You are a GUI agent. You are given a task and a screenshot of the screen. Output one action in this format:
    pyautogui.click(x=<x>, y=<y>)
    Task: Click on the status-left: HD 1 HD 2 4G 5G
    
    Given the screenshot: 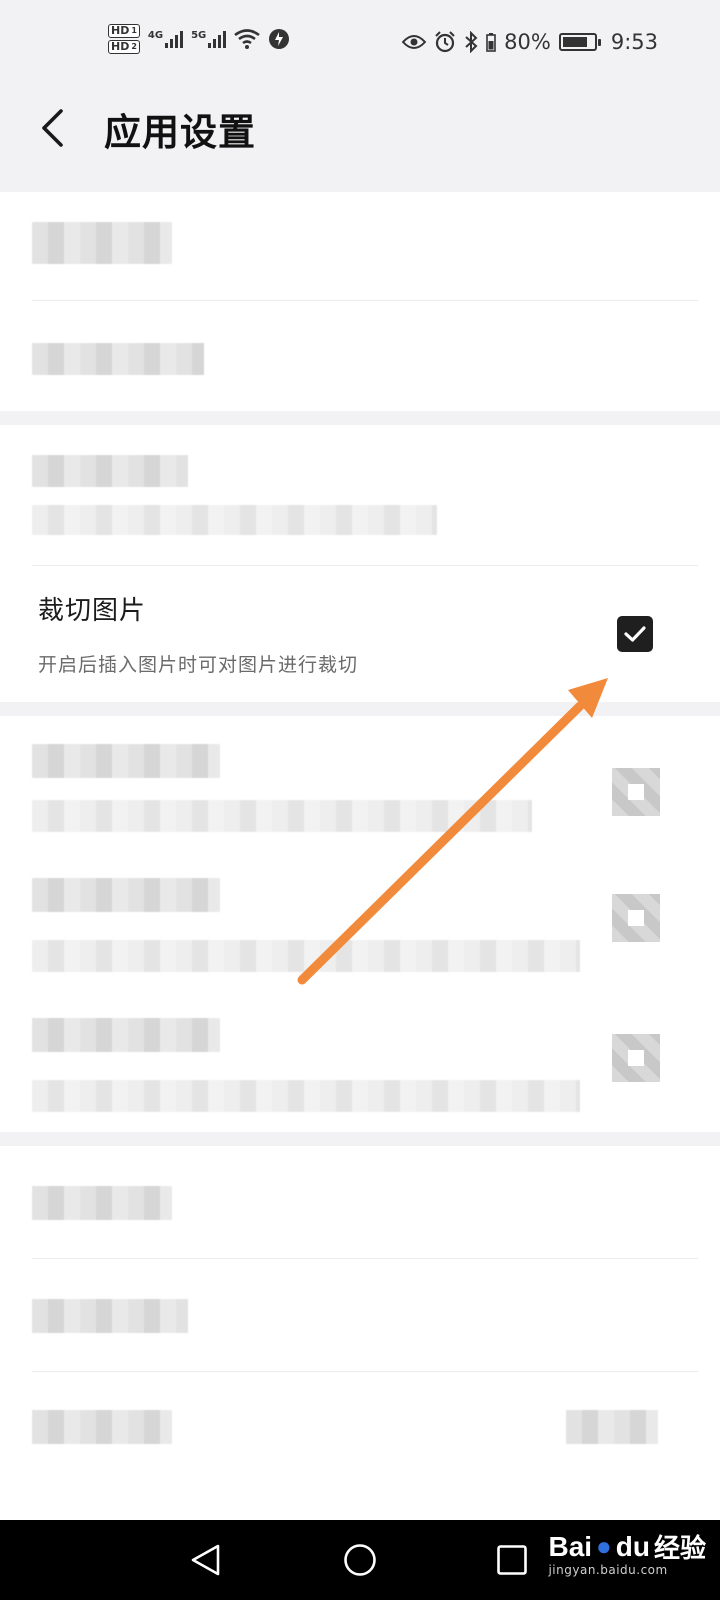 What is the action you would take?
    pyautogui.click(x=199, y=39)
    